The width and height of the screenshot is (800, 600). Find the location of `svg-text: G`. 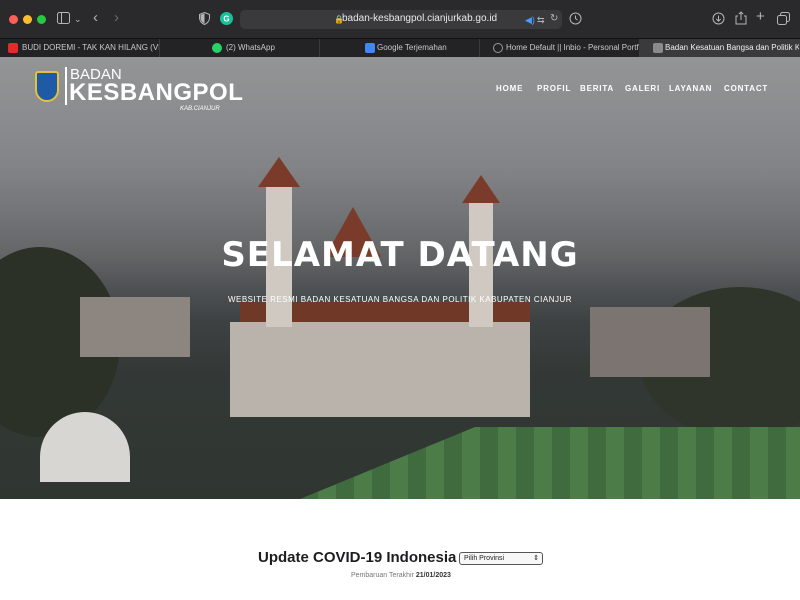

svg-text: G is located at coordinates (226, 19).